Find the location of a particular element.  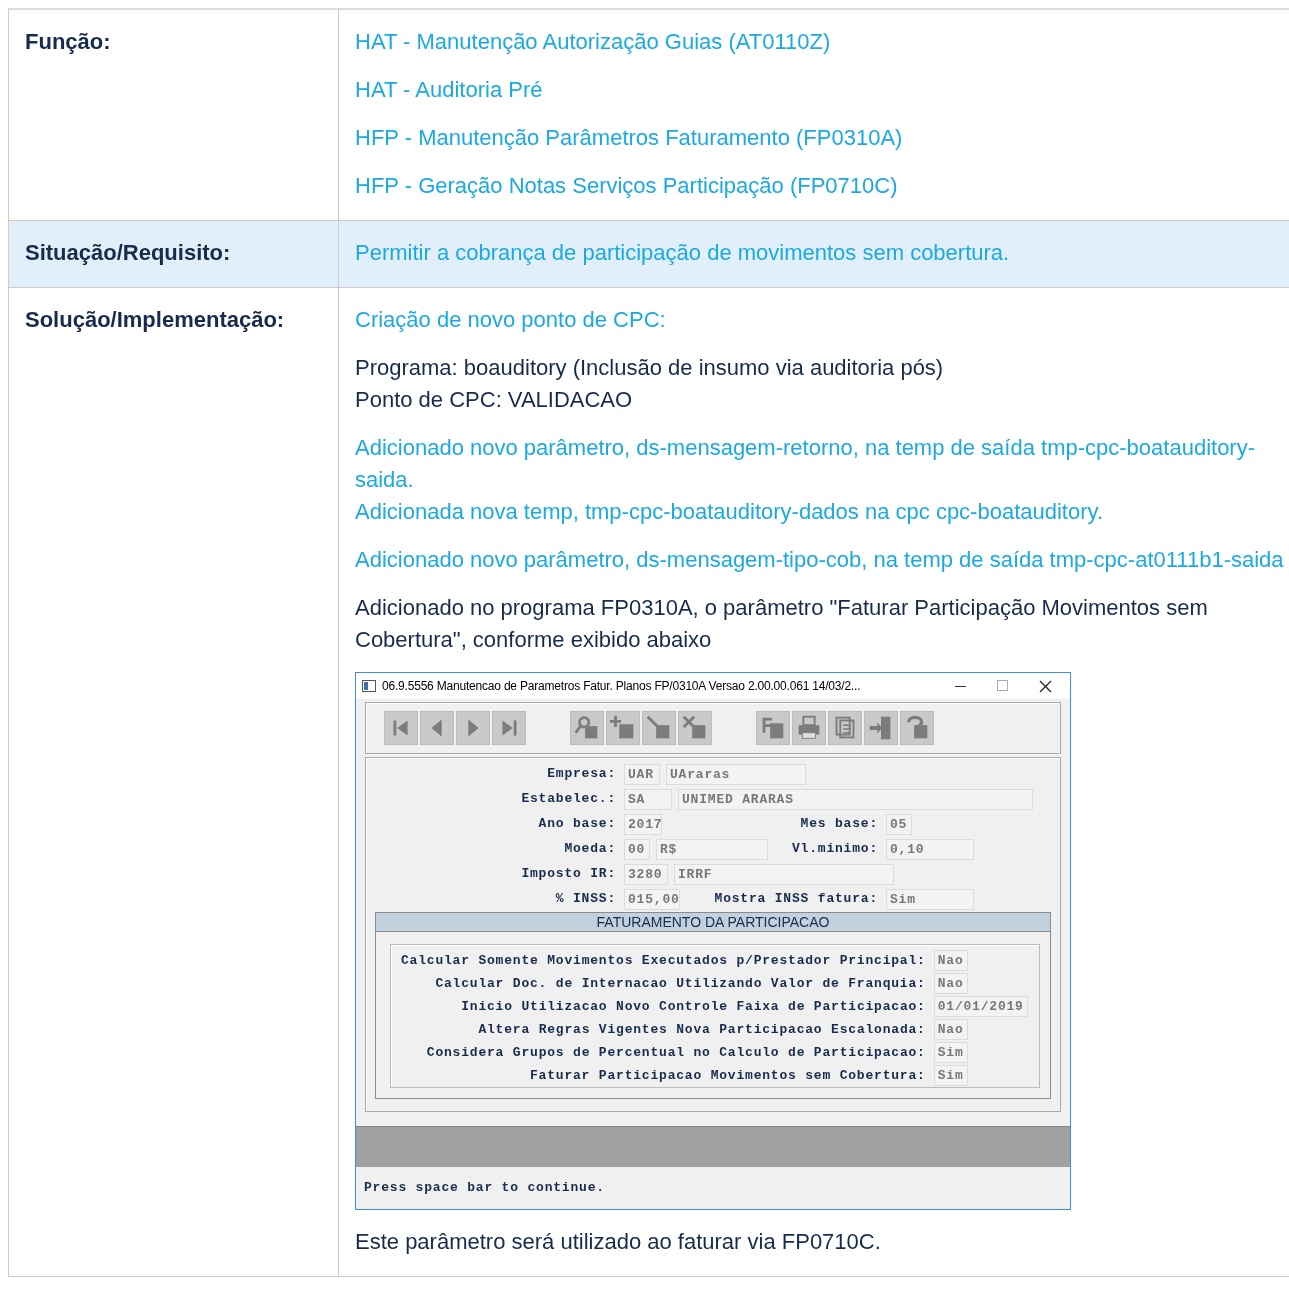

highlighted-text: Adicionado novo parâmetro, ds-mensagem-tipo-cob, na temp de saída tmp-cpc-at0111b1-saida is located at coordinates (820, 560).